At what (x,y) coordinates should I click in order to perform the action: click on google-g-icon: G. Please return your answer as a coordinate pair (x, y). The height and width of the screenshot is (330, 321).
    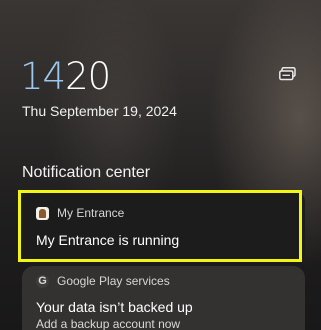
    Looking at the image, I should click on (42, 281).